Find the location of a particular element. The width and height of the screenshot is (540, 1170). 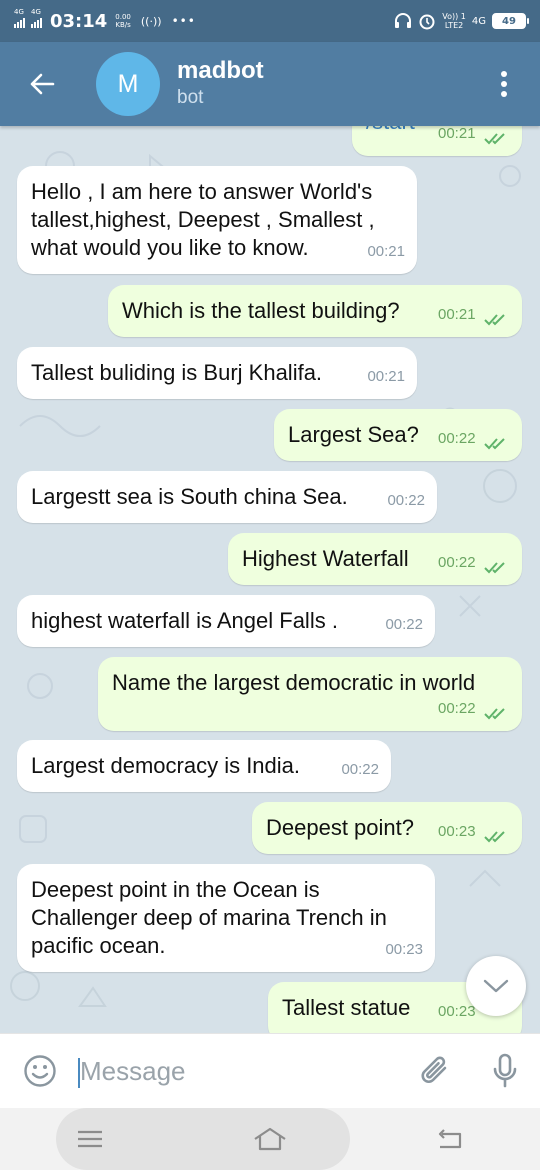

more-menu-button is located at coordinates (504, 84).